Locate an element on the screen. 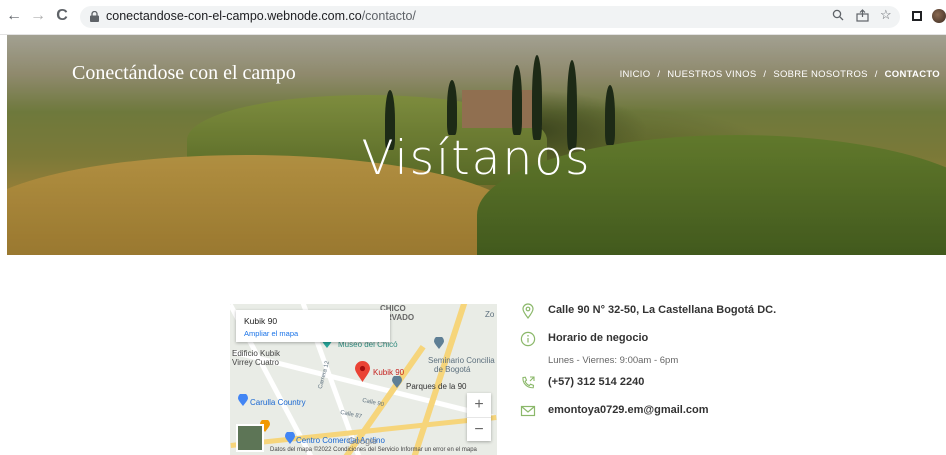  menu-item-nuestros-vinos: NUESTROS VINOS is located at coordinates (711, 74).